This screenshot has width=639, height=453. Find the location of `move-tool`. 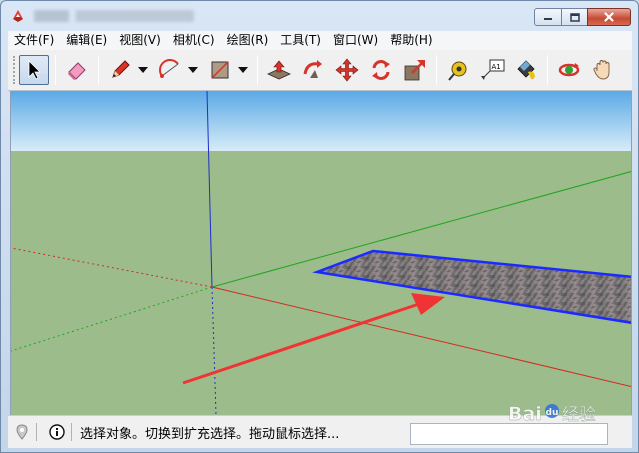

move-tool is located at coordinates (347, 70).